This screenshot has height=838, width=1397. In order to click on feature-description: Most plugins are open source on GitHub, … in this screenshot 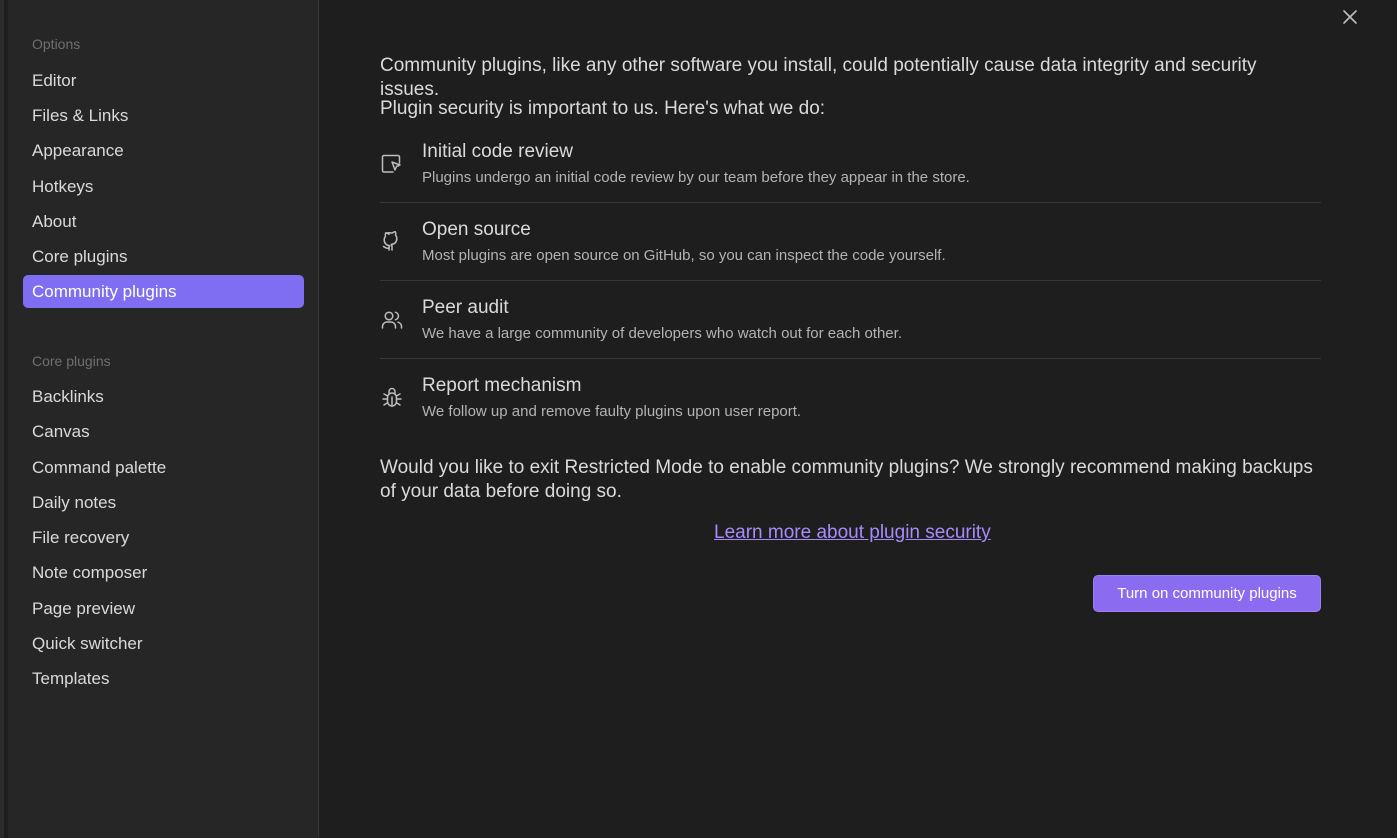, I will do `click(684, 255)`.